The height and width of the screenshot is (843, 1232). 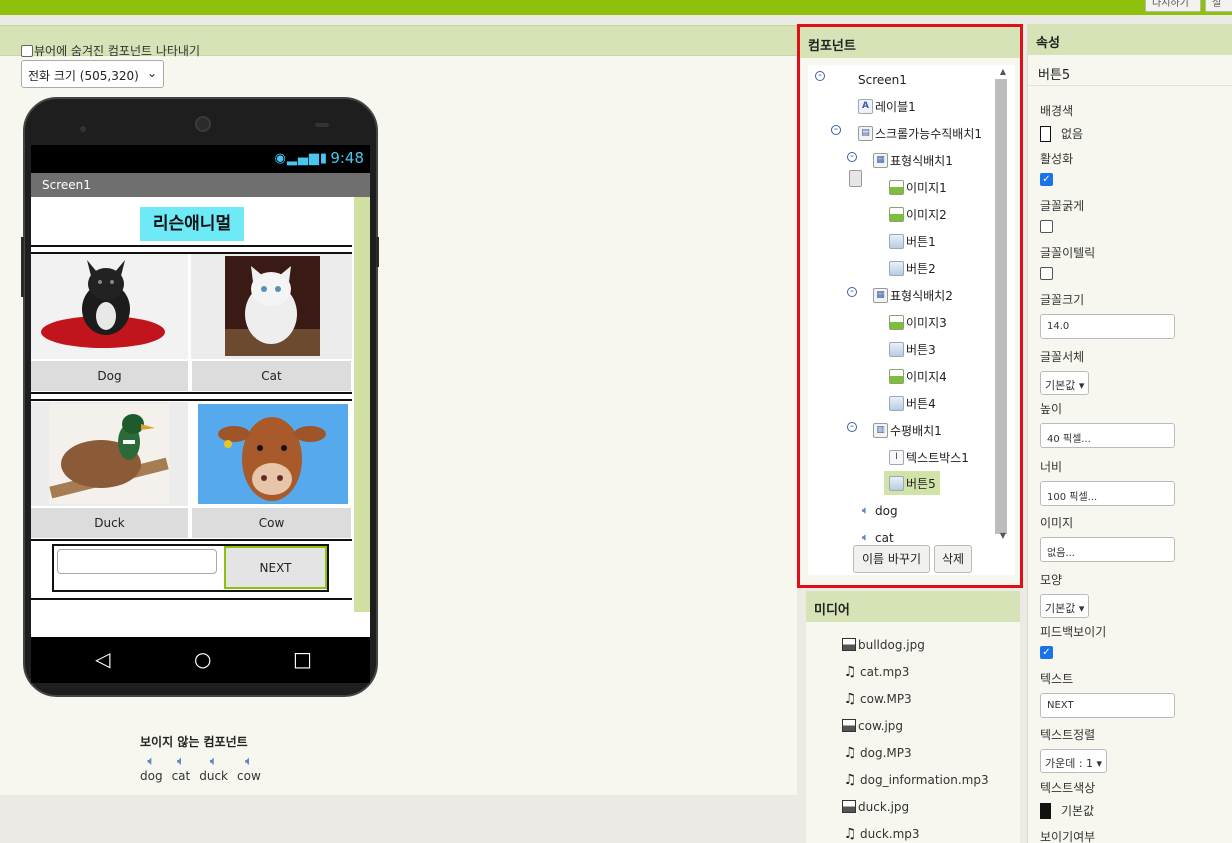 What do you see at coordinates (109, 306) in the screenshot?
I see `dog-image` at bounding box center [109, 306].